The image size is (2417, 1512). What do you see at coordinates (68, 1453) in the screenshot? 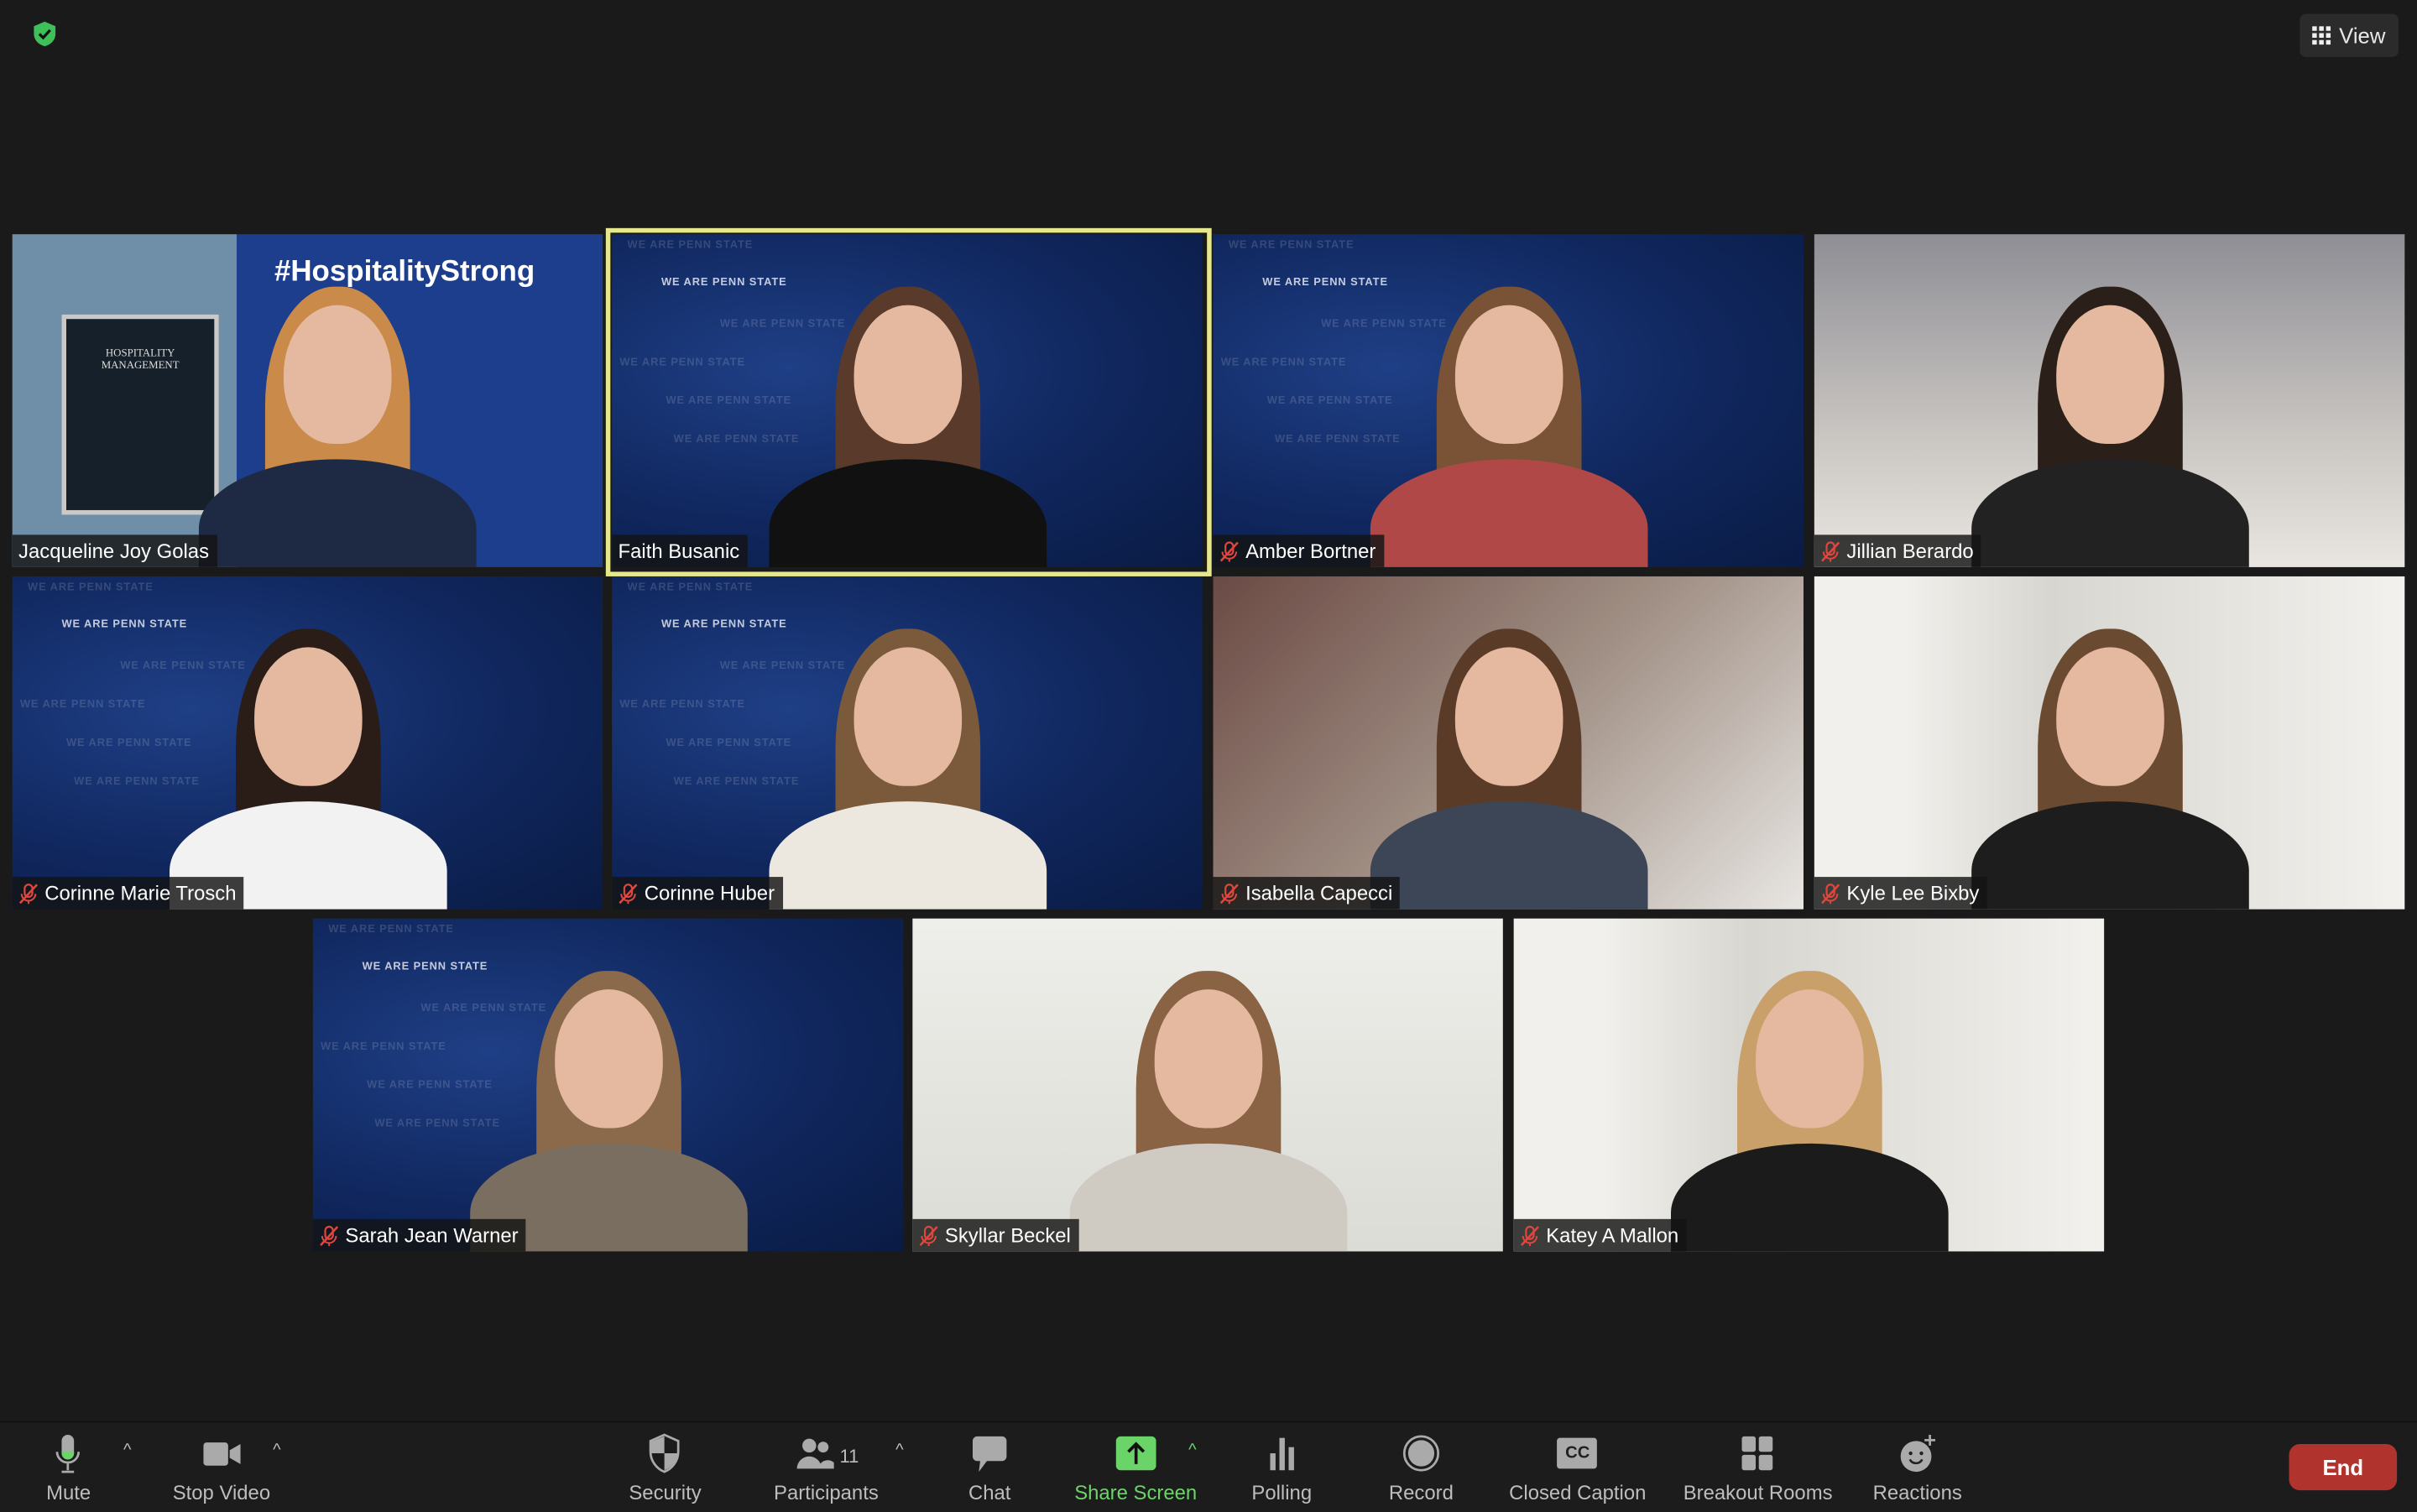
I see `microphone-icon` at bounding box center [68, 1453].